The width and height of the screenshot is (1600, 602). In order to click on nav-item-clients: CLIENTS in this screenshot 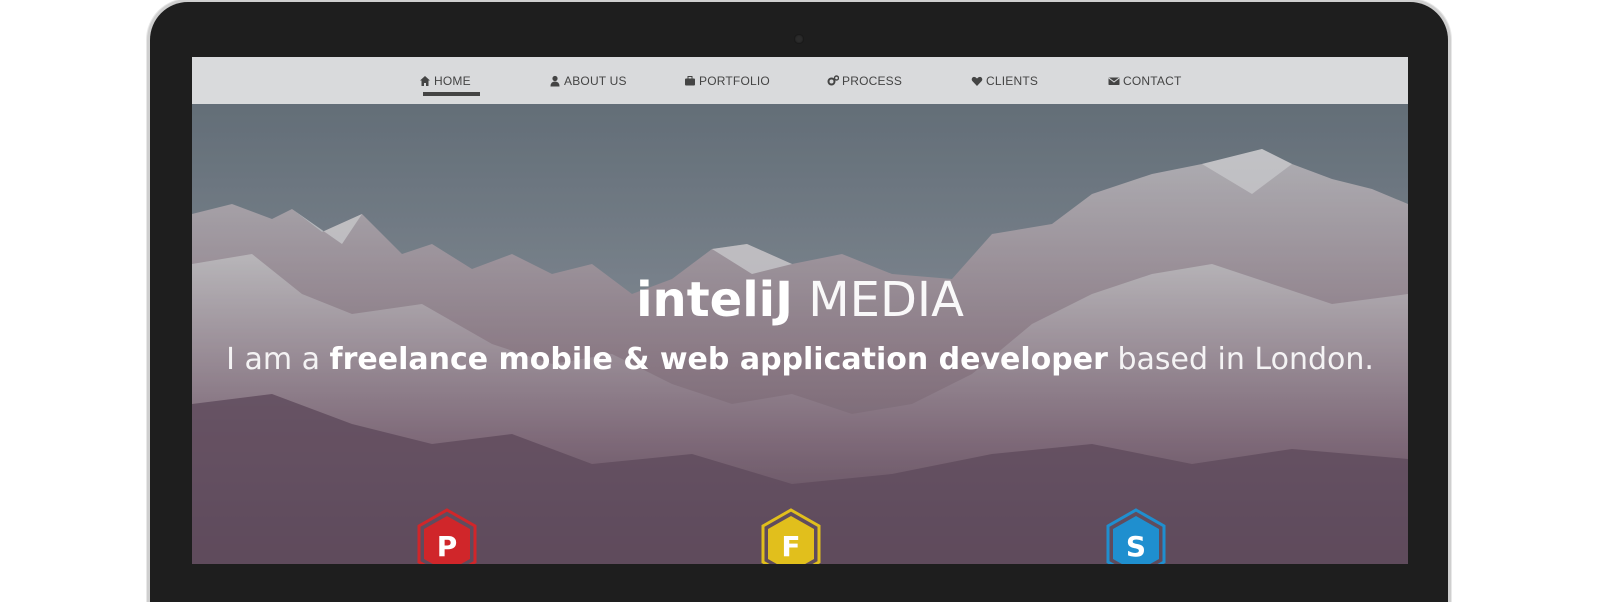, I will do `click(1004, 80)`.